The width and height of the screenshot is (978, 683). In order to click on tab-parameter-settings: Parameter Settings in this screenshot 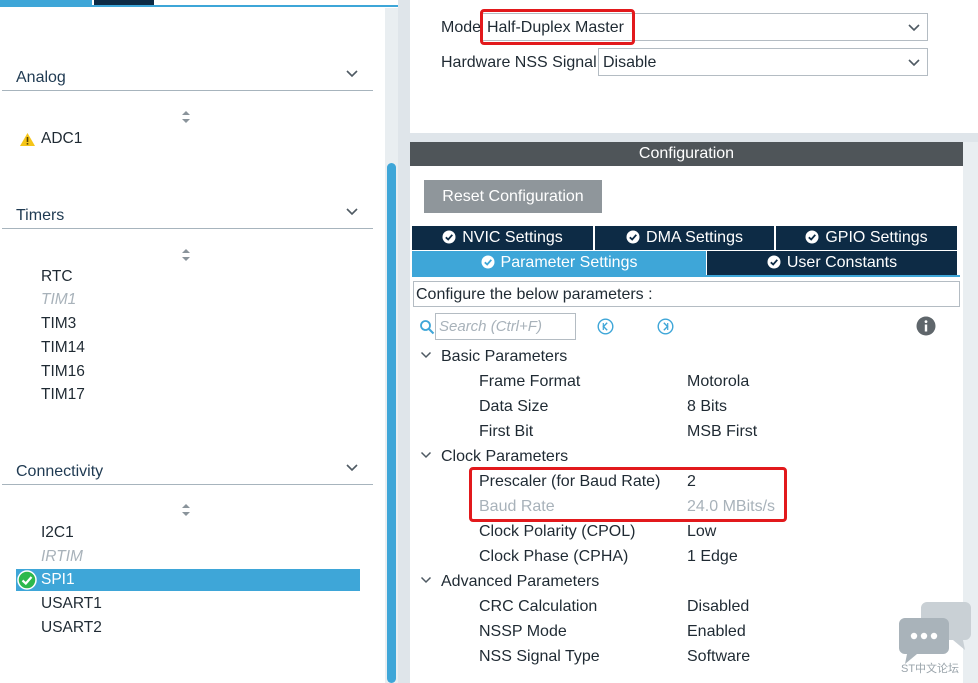, I will do `click(559, 263)`.